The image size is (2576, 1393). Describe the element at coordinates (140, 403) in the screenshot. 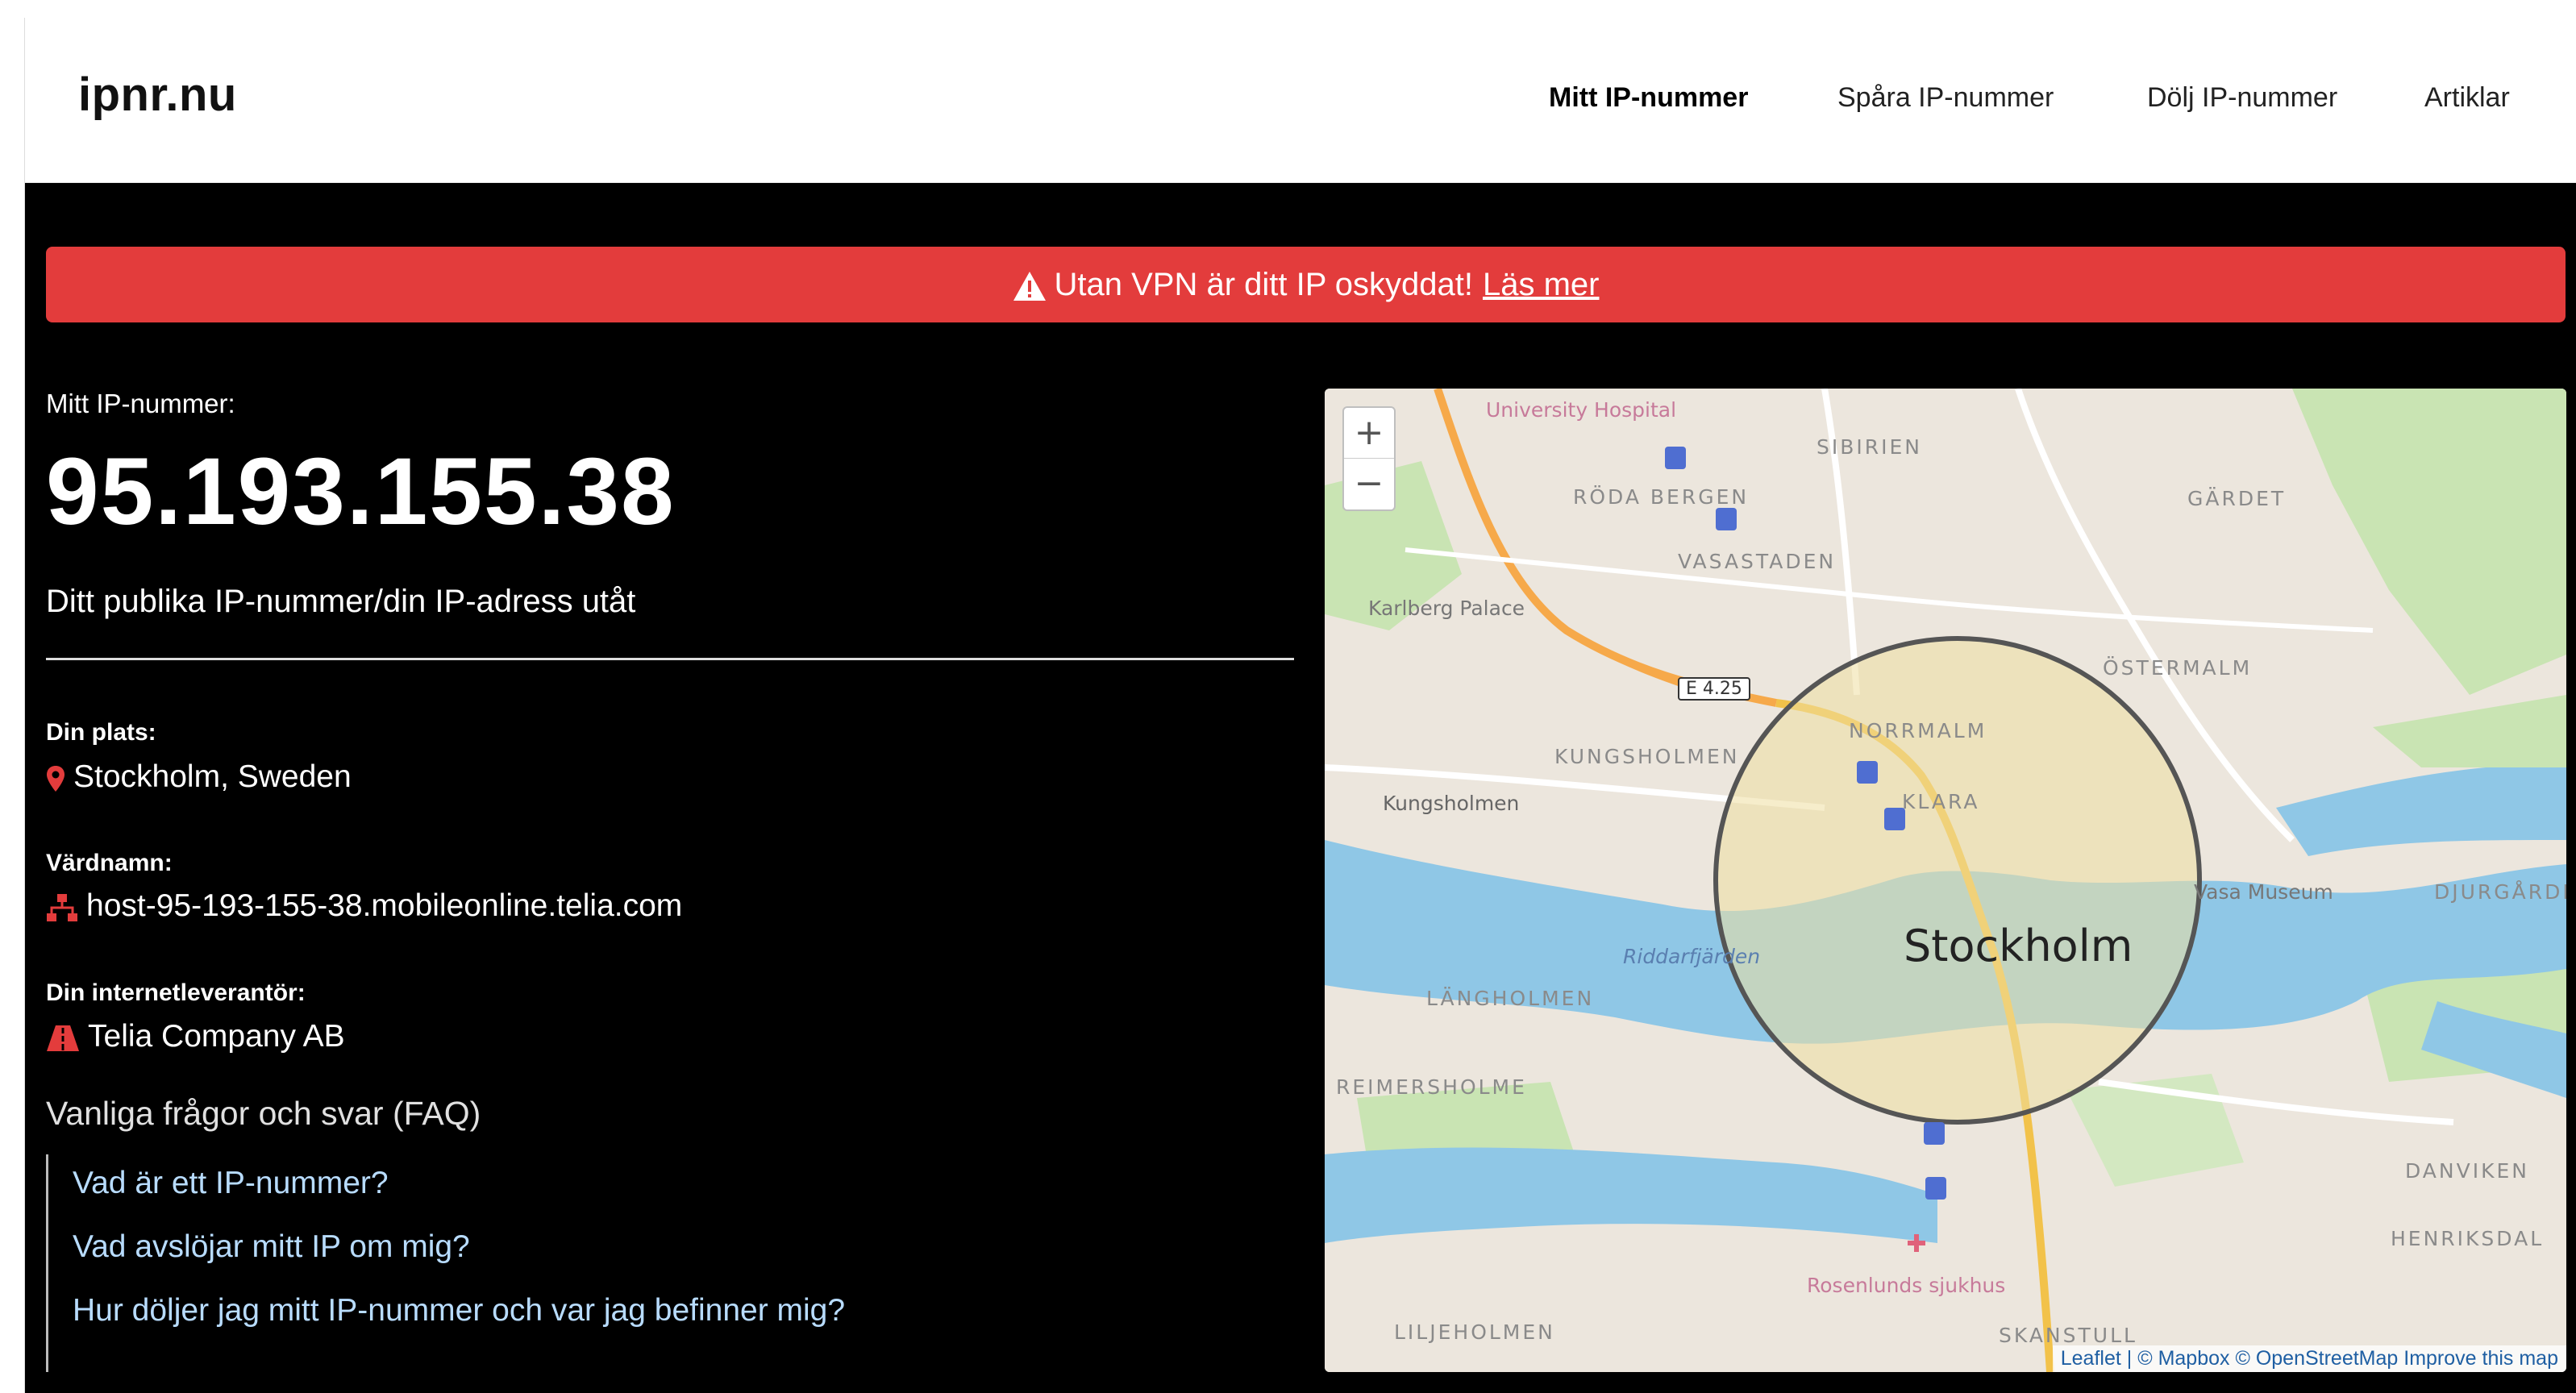

I see `ip-label: Mitt IP-nummer:` at that location.